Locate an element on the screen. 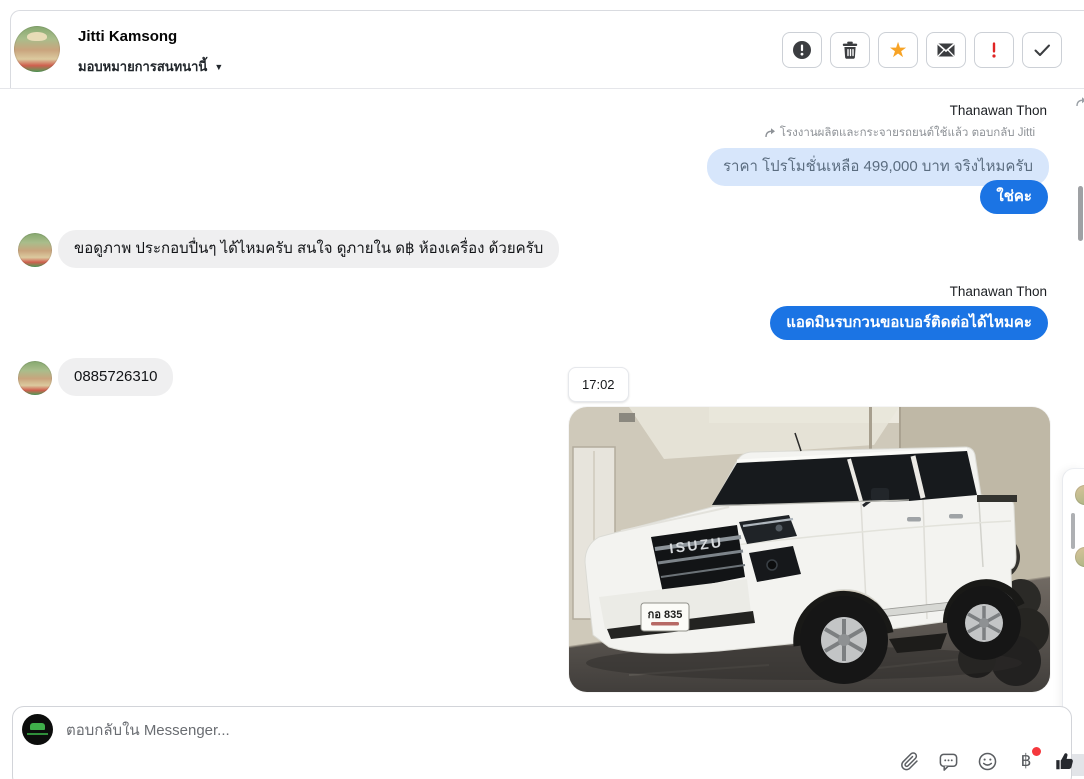  chevron-down-icon: ▼ is located at coordinates (219, 66).